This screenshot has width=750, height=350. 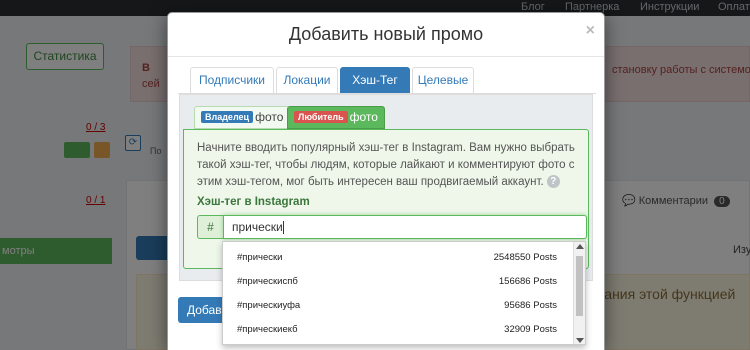 What do you see at coordinates (321, 116) in the screenshot?
I see `liker-badge: Любитель` at bounding box center [321, 116].